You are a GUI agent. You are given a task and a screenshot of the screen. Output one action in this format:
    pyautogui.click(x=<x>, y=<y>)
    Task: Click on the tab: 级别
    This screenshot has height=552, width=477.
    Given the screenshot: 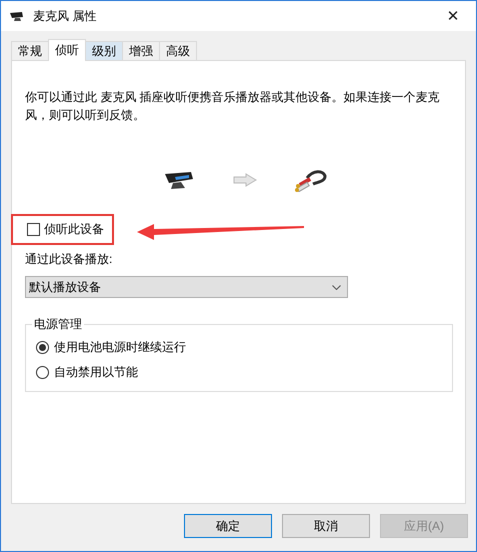 What is the action you would take?
    pyautogui.click(x=104, y=51)
    